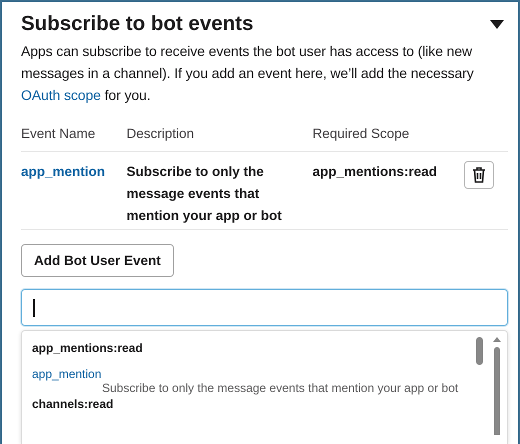 This screenshot has width=520, height=444. I want to click on add-bot-user-event-button: Add Bot User Event, so click(97, 260).